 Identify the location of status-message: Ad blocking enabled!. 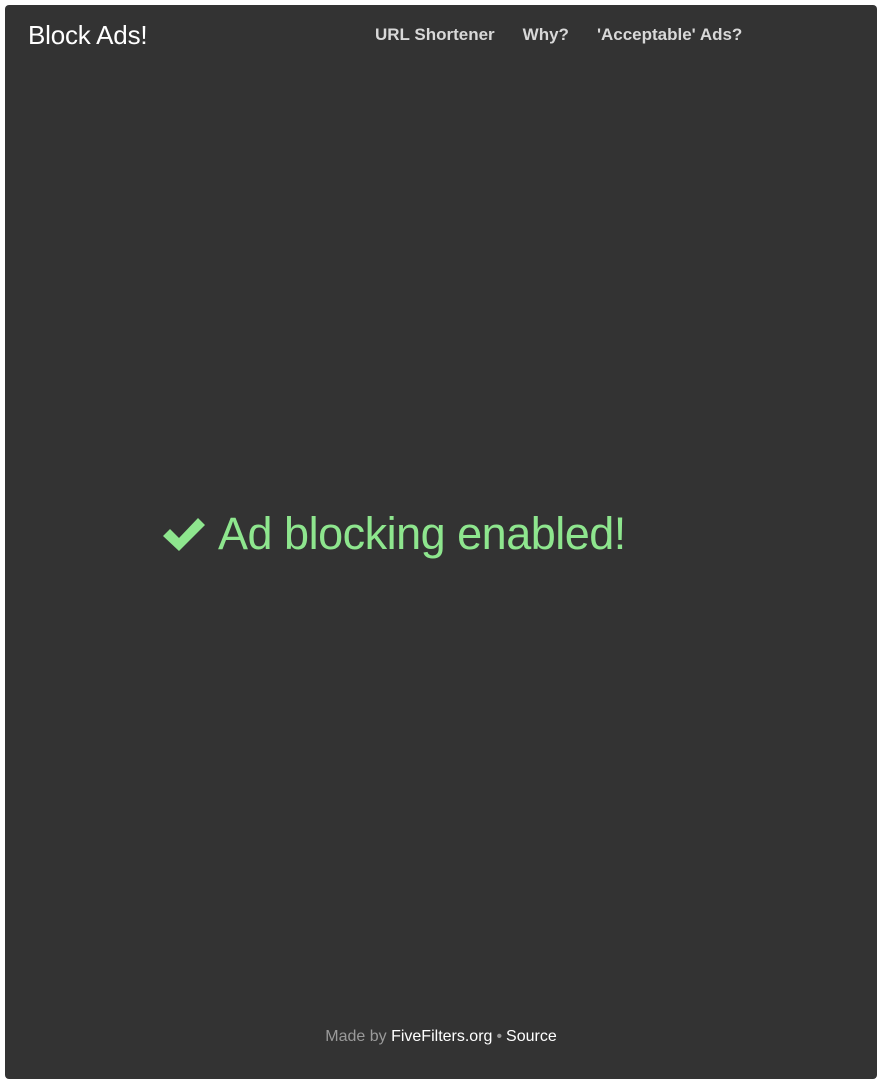
(422, 533).